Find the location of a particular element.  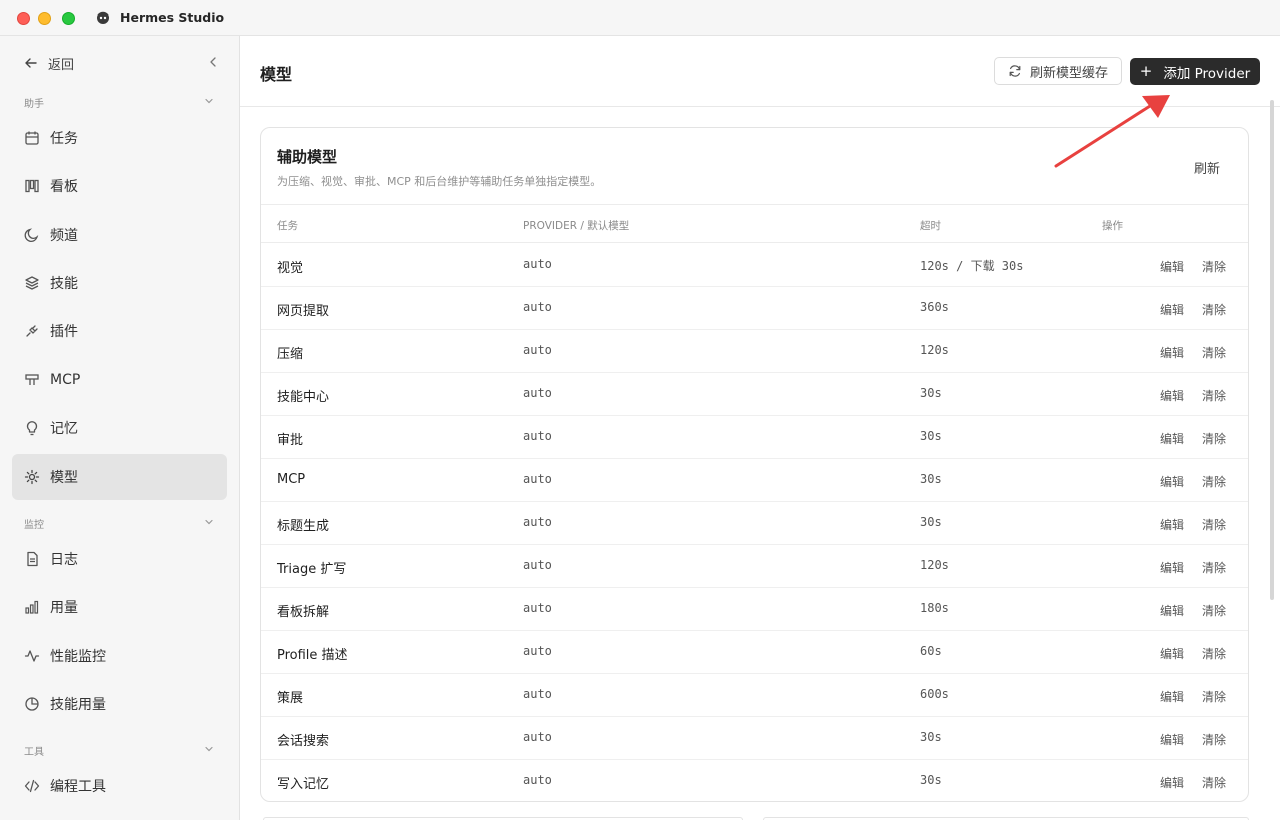

arrow-left-icon is located at coordinates (31, 63).